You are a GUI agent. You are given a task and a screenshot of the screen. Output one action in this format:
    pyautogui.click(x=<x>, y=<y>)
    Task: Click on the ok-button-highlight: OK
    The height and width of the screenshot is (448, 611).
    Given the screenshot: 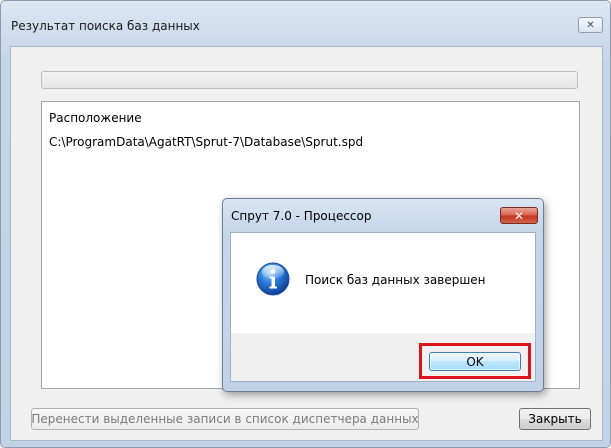 What is the action you would take?
    pyautogui.click(x=475, y=361)
    